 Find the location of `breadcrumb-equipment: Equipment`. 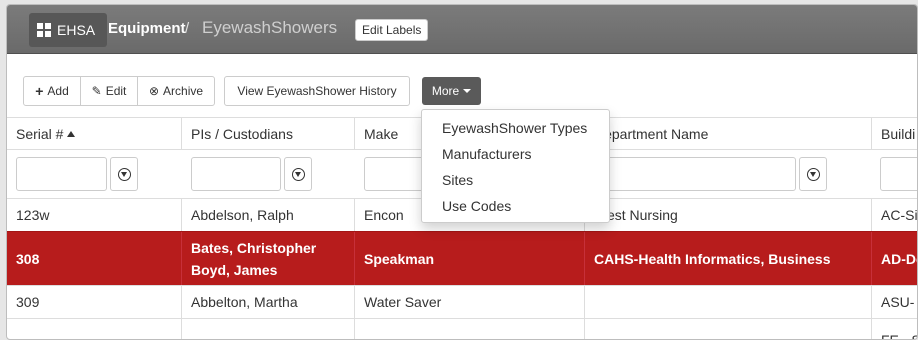

breadcrumb-equipment: Equipment is located at coordinates (147, 28).